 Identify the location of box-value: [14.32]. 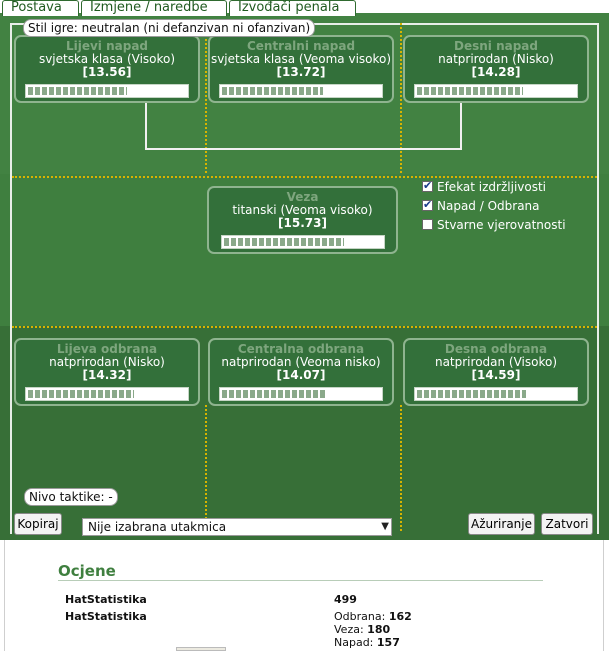
(107, 375).